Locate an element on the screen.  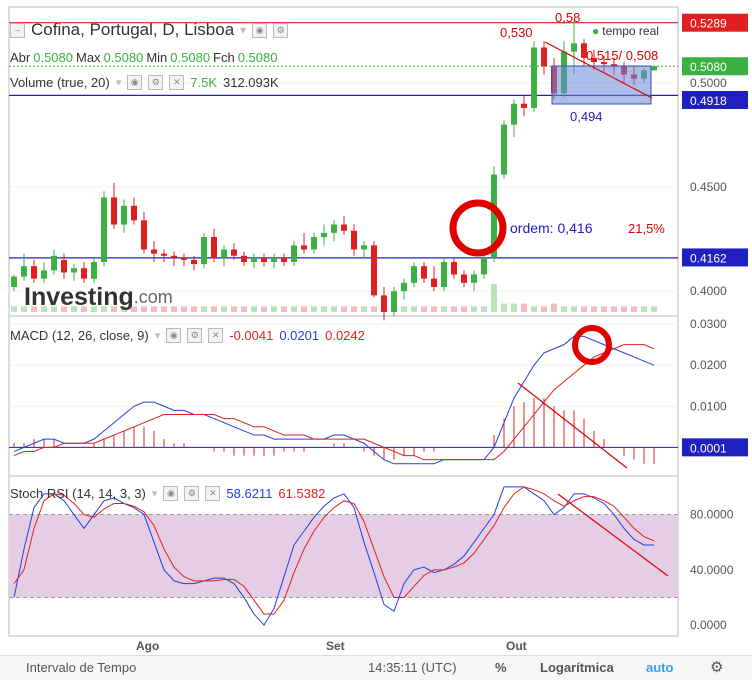
macd-value: 0.0201 is located at coordinates (299, 335).